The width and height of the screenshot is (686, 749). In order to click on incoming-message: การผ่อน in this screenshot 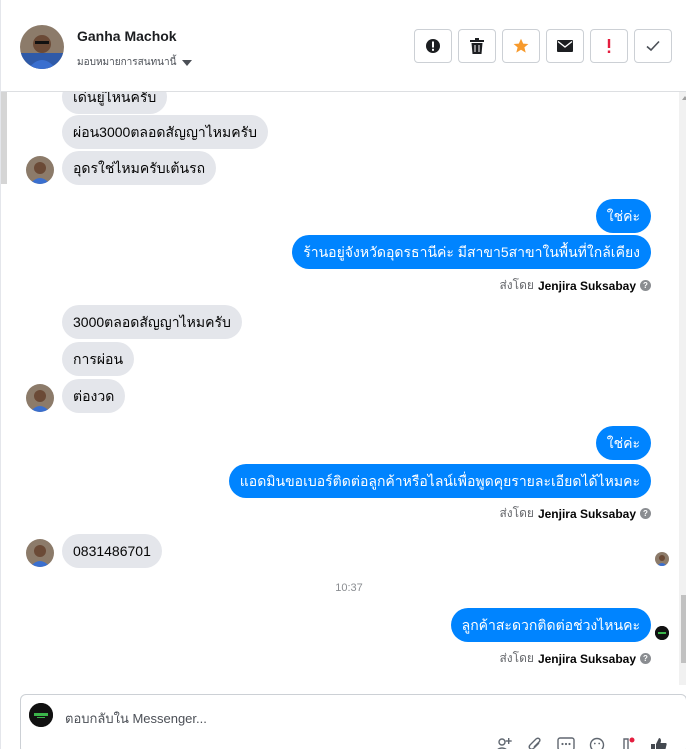, I will do `click(98, 359)`.